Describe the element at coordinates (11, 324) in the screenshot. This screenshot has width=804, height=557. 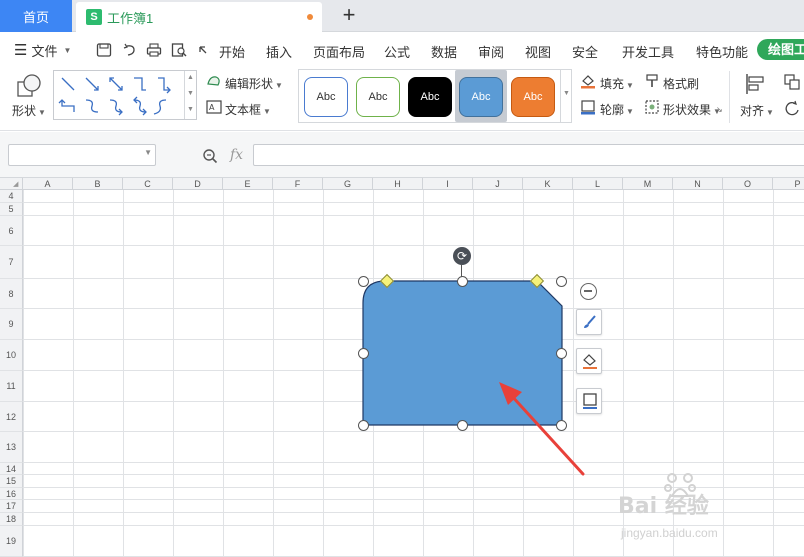
I see `row-header-9: 9` at that location.